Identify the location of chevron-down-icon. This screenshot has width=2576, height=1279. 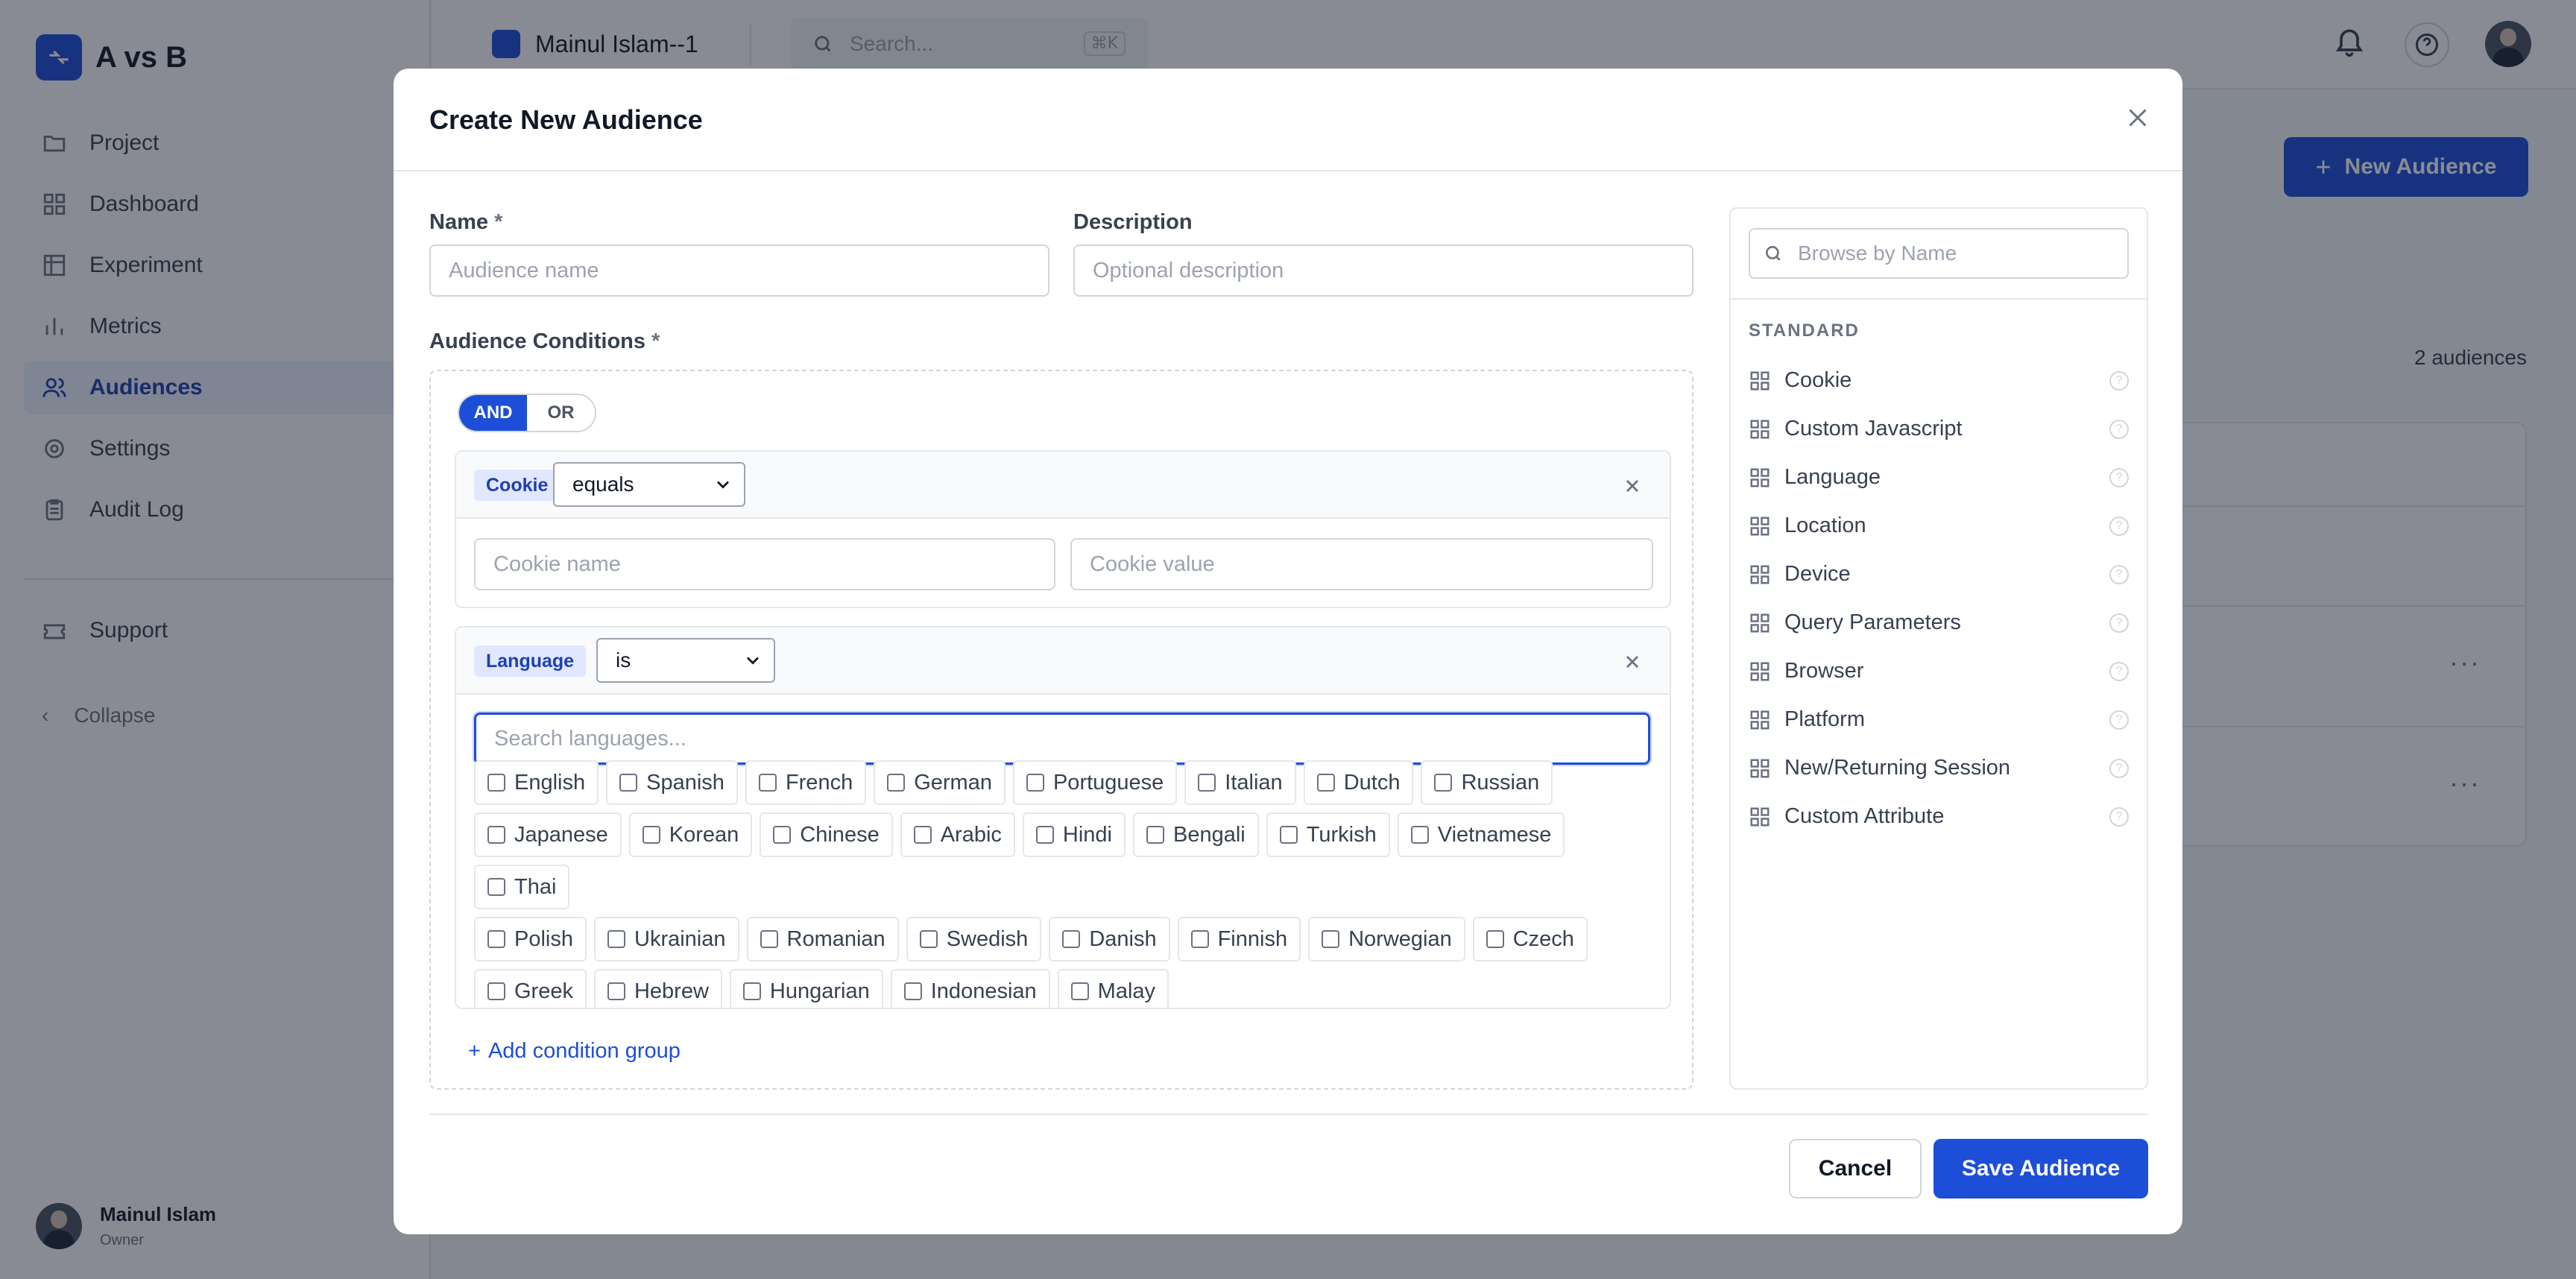
(753, 661).